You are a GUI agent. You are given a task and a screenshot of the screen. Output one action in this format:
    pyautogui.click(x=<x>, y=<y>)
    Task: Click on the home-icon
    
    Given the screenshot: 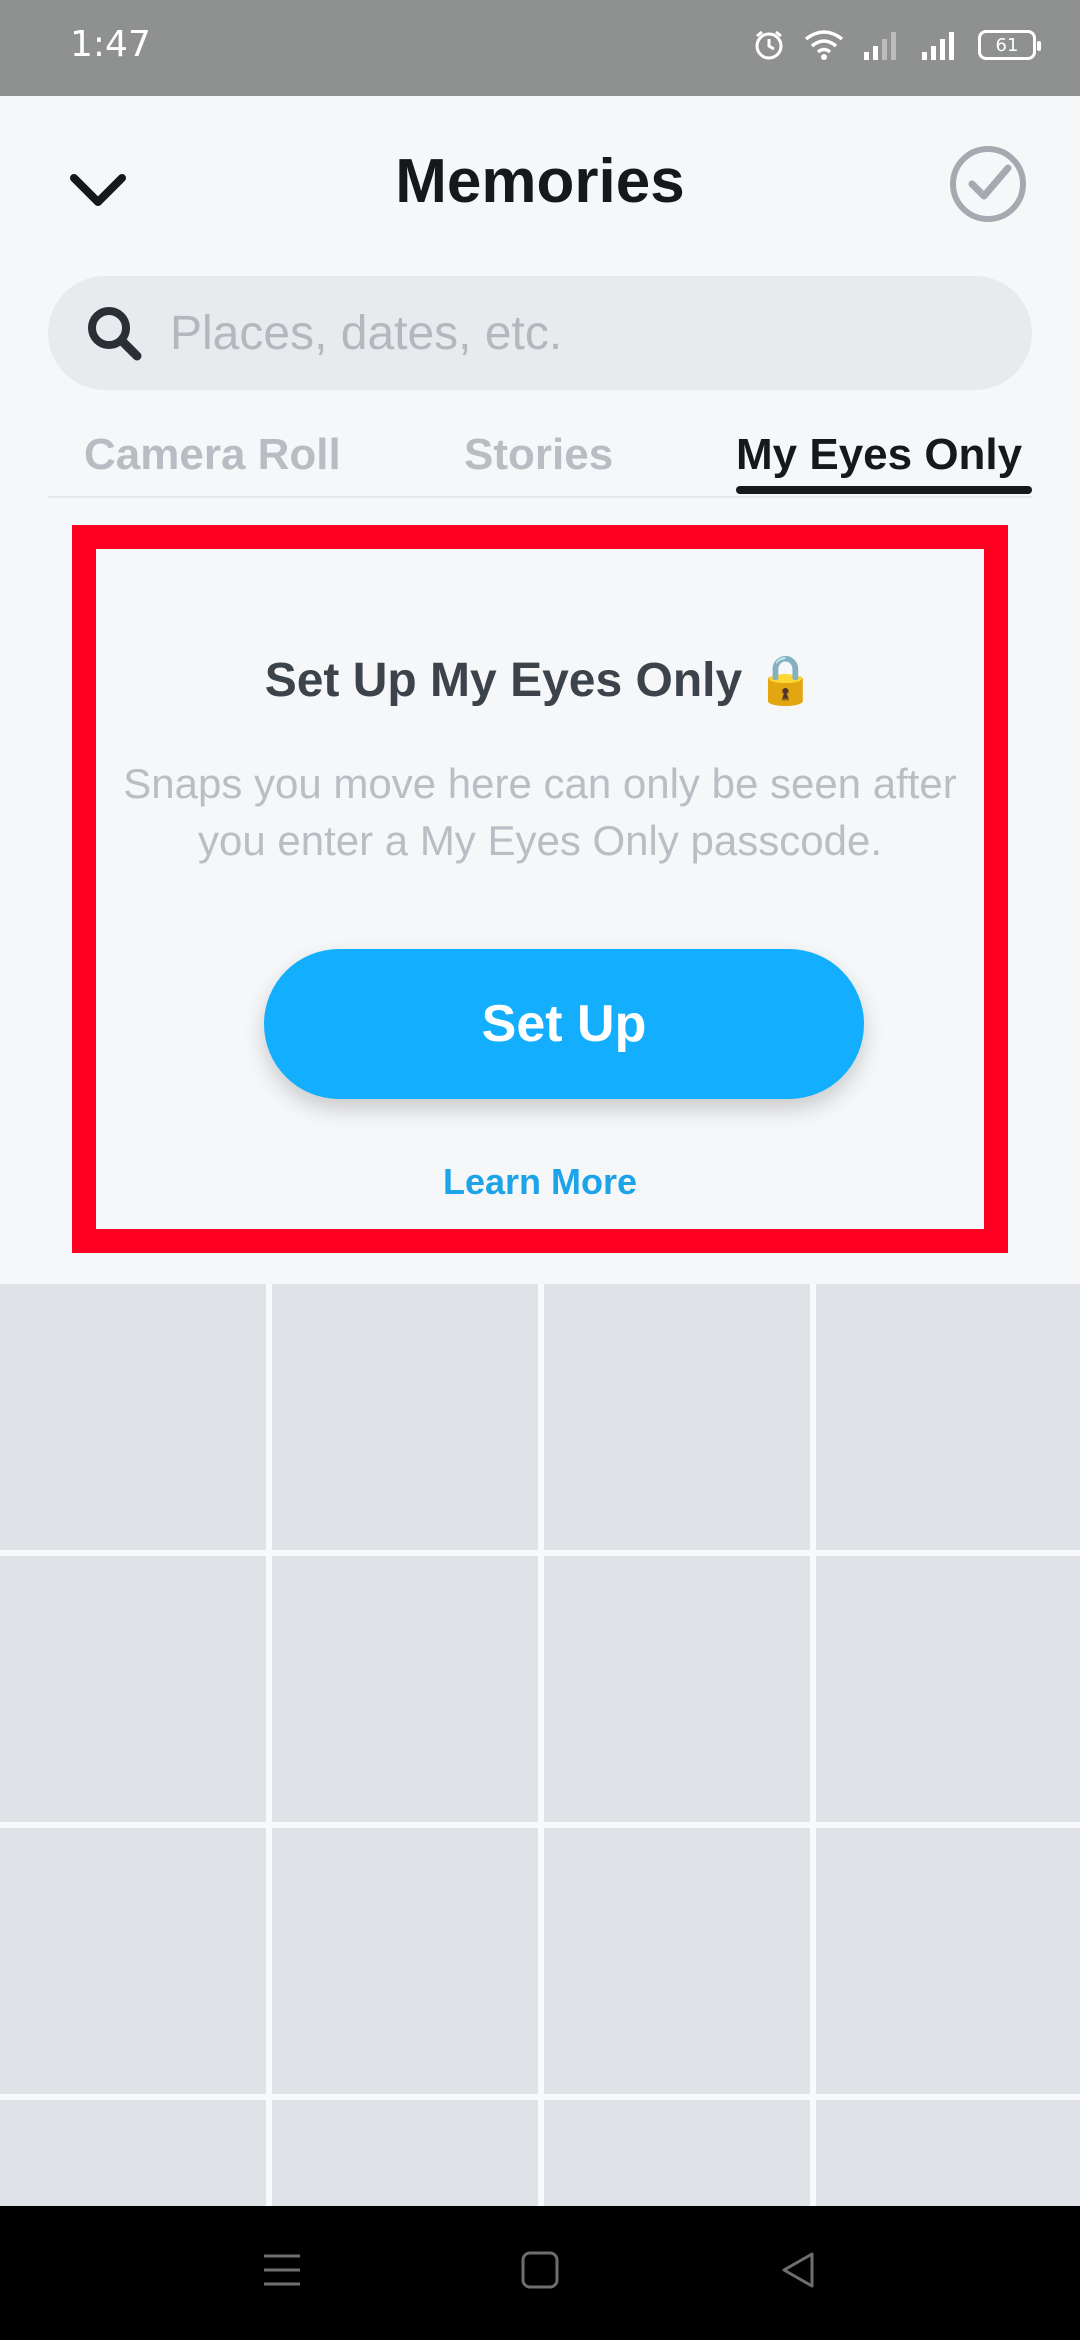 What is the action you would take?
    pyautogui.click(x=540, y=2272)
    